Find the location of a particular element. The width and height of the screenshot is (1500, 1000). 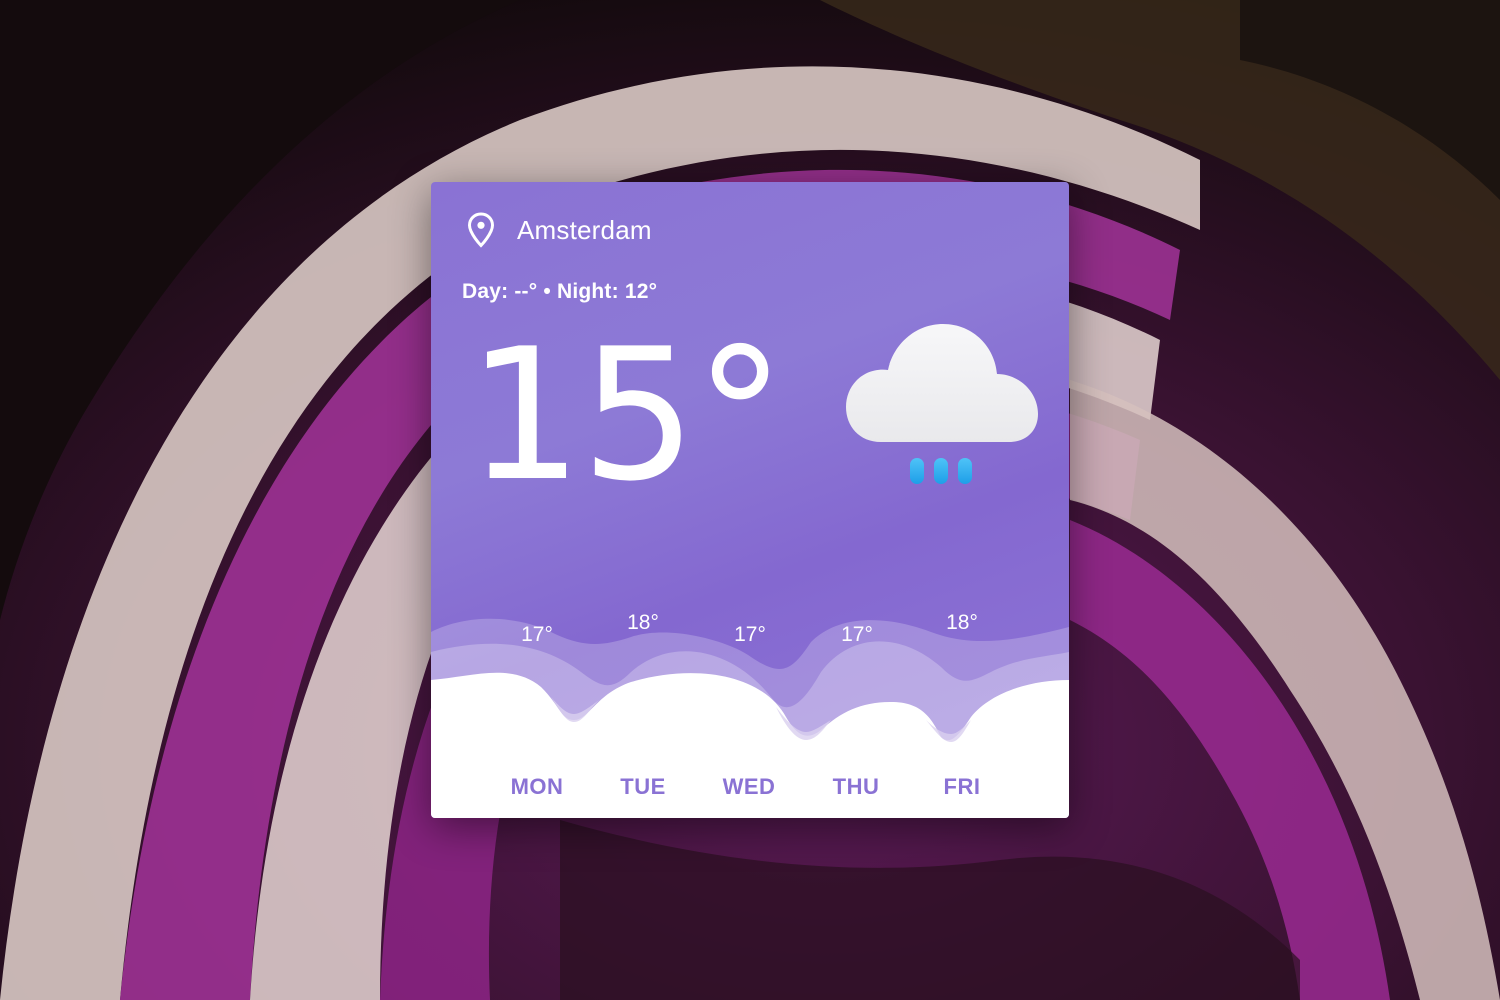

forecast-temp-mon: 17° is located at coordinates (537, 634).